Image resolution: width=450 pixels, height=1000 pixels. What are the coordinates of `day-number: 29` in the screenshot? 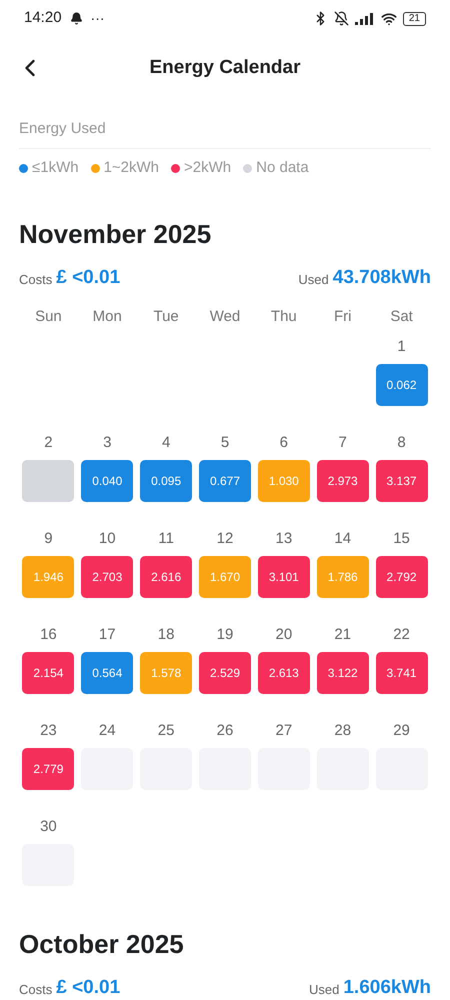 It's located at (401, 731).